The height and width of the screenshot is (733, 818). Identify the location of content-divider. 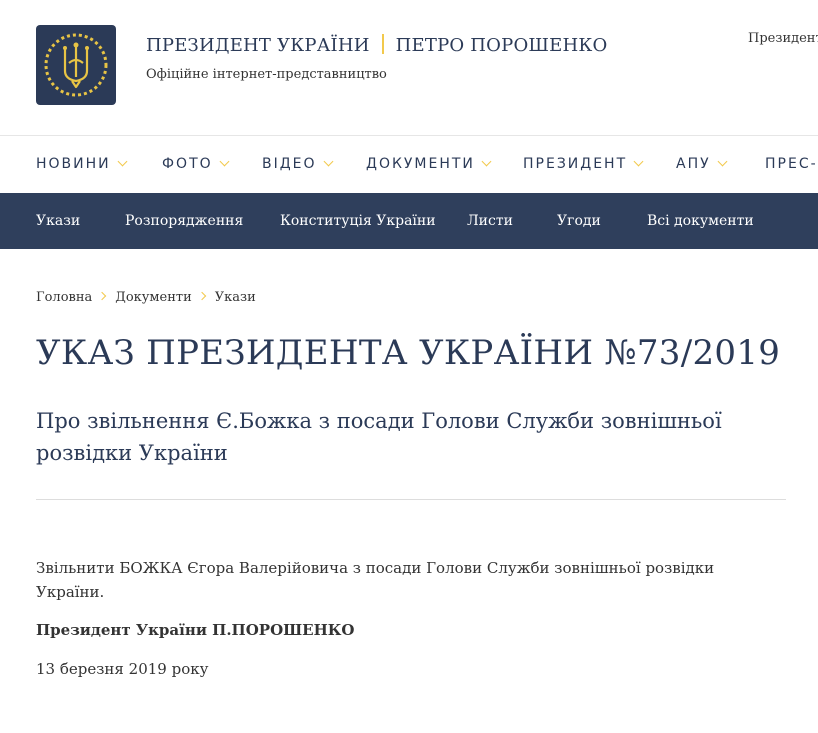
(411, 499).